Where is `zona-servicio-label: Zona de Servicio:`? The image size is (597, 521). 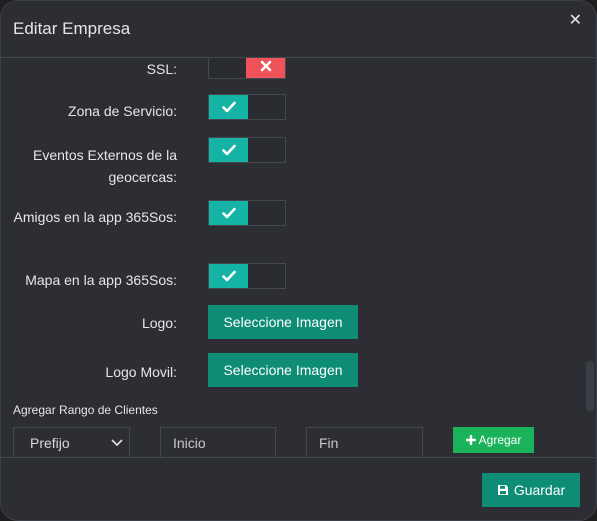 zona-servicio-label: Zona de Servicio: is located at coordinates (122, 111).